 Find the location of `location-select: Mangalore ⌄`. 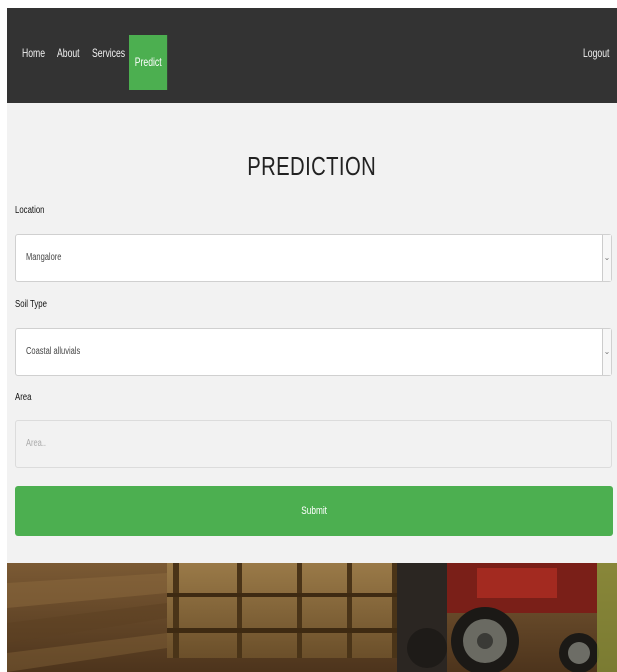

location-select: Mangalore ⌄ is located at coordinates (313, 258).